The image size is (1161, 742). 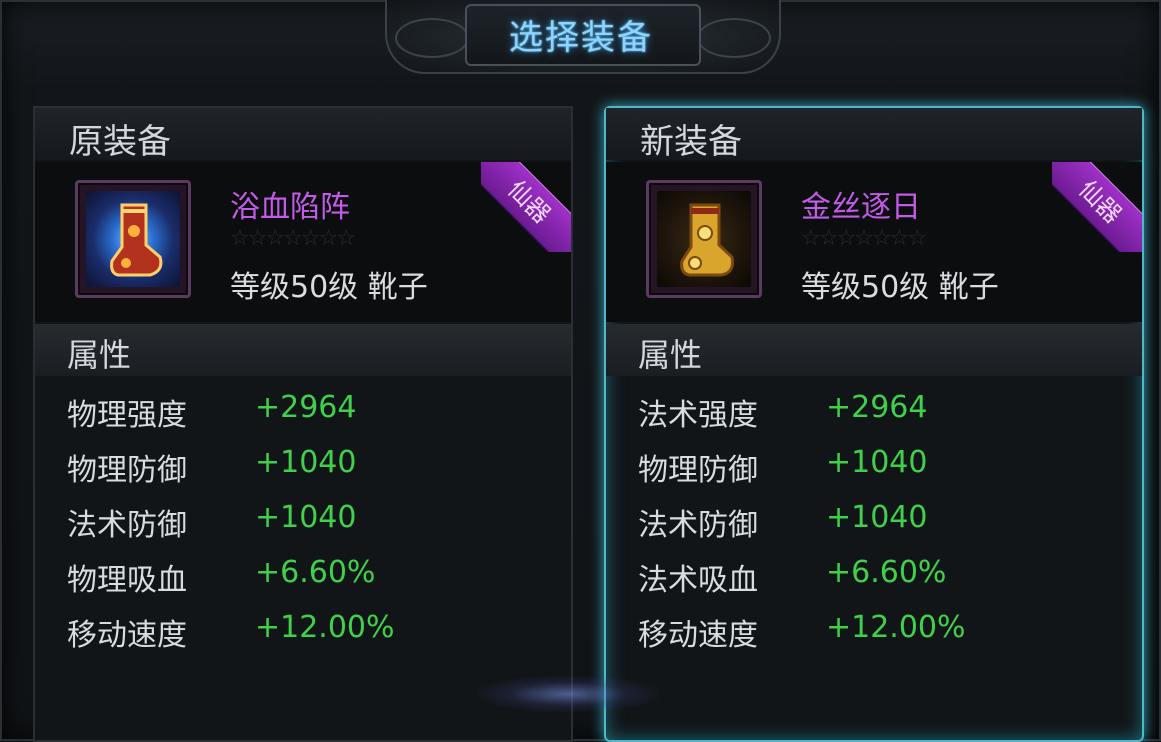 I want to click on stat-name: 法术吸血, so click(x=698, y=580).